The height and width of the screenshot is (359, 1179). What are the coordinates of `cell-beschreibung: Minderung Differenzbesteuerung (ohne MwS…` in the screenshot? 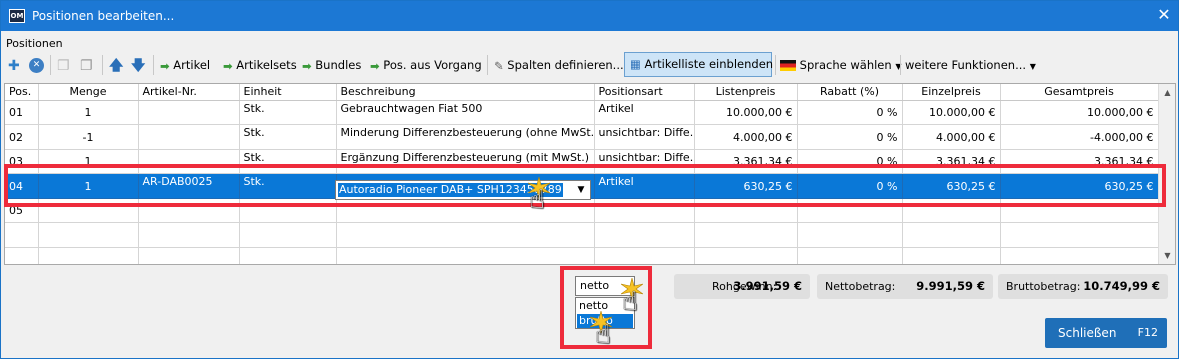 It's located at (465, 137).